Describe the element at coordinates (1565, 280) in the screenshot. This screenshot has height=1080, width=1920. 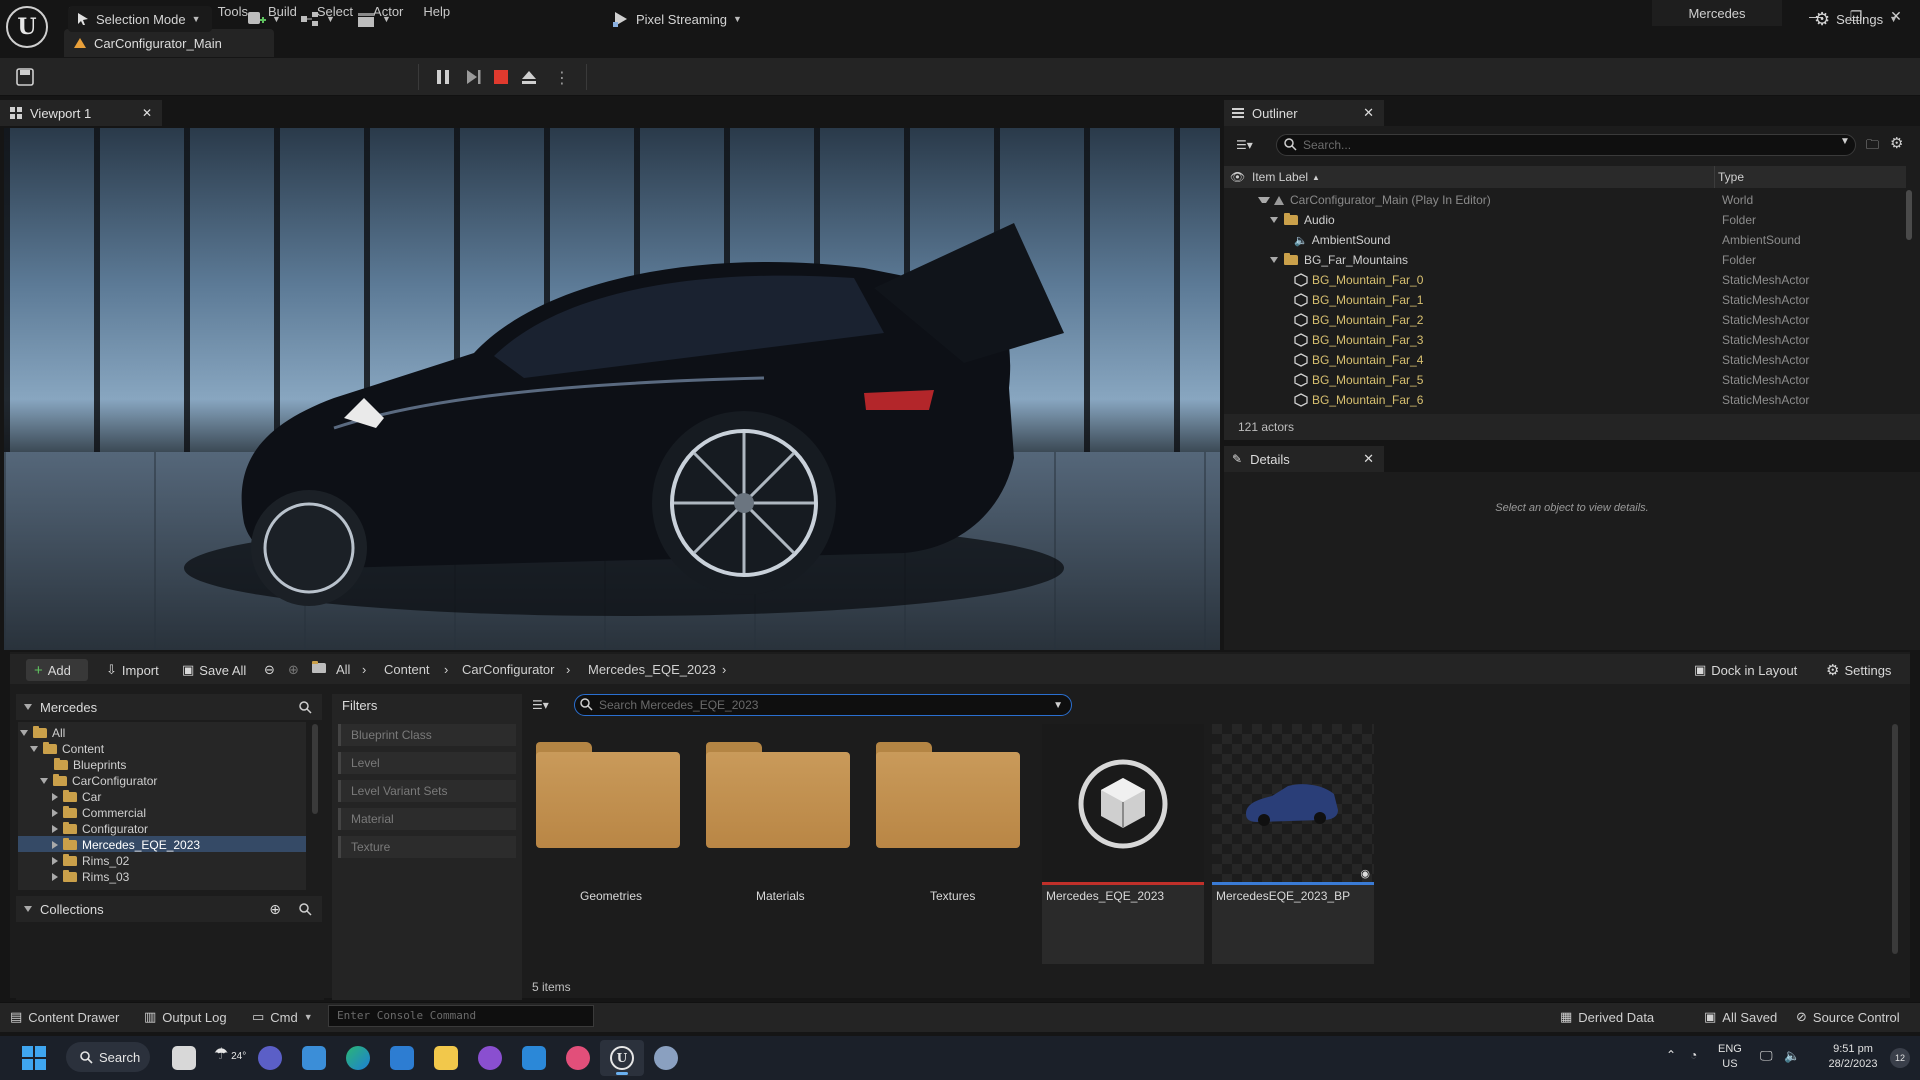
I see `outliner-row: BG_Mountain_Far_0 StaticMeshActor` at that location.